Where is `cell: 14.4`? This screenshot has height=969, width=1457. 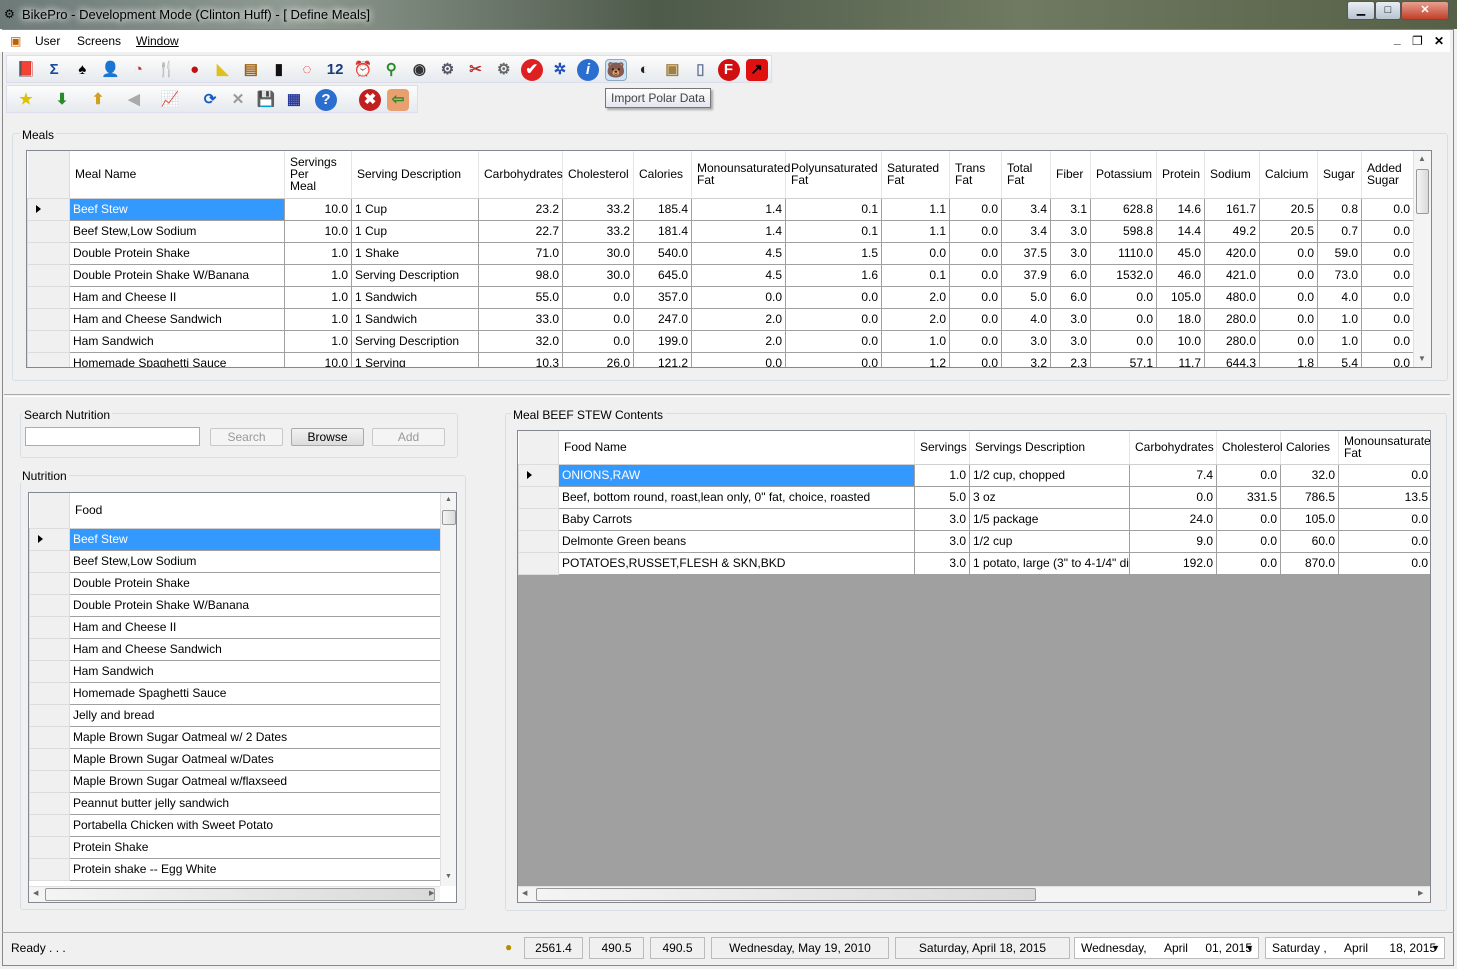
cell: 14.4 is located at coordinates (1180, 231).